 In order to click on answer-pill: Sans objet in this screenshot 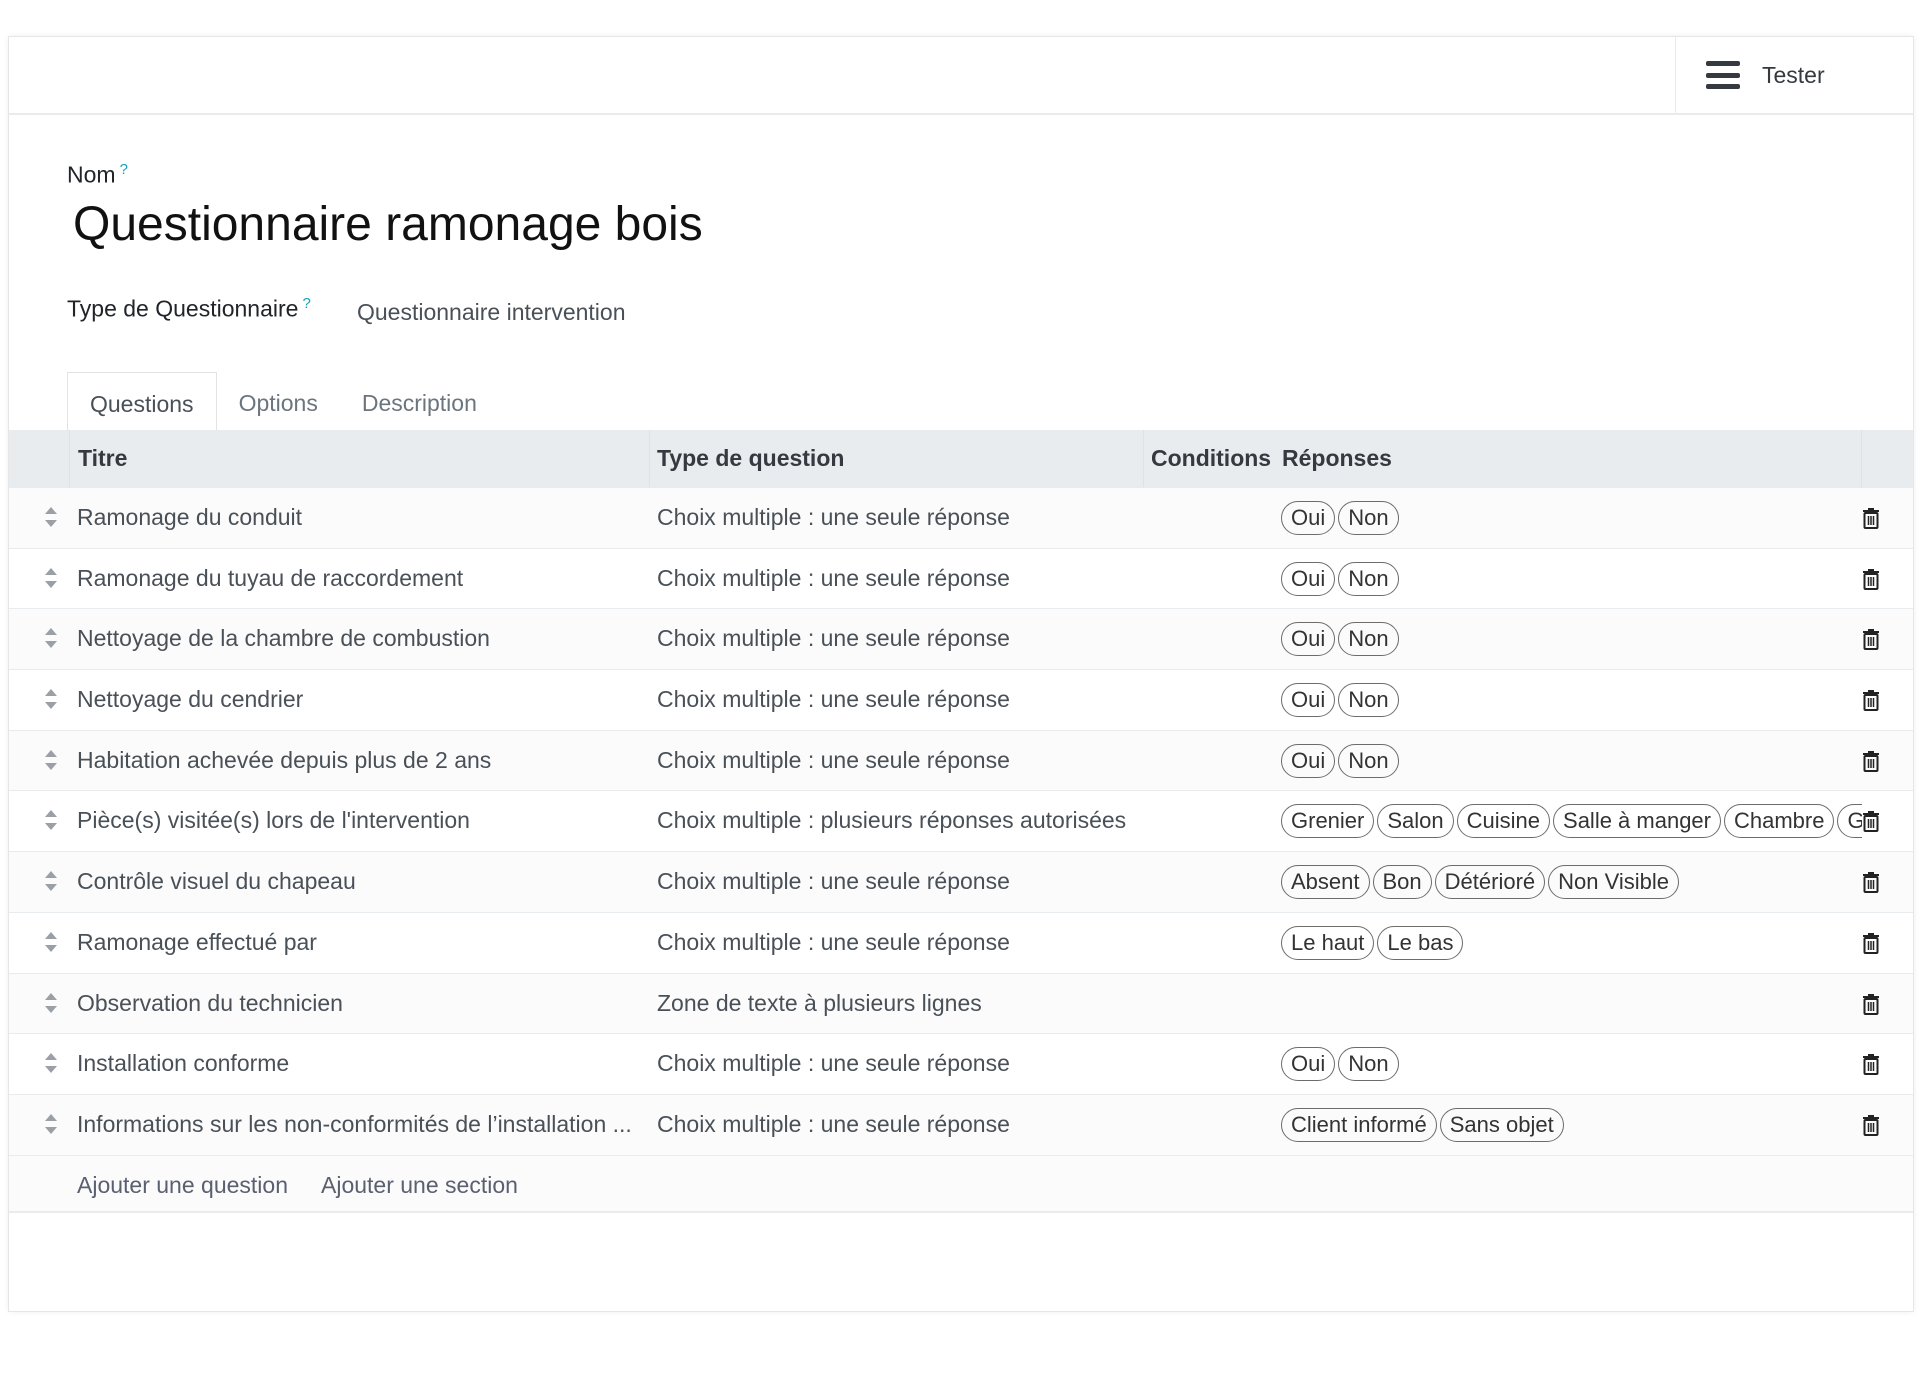, I will do `click(1501, 1124)`.